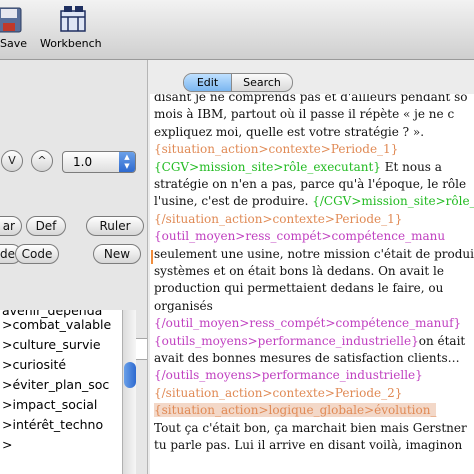 The height and width of the screenshot is (474, 474). What do you see at coordinates (56, 324) in the screenshot?
I see `list-item: >combat_valable` at bounding box center [56, 324].